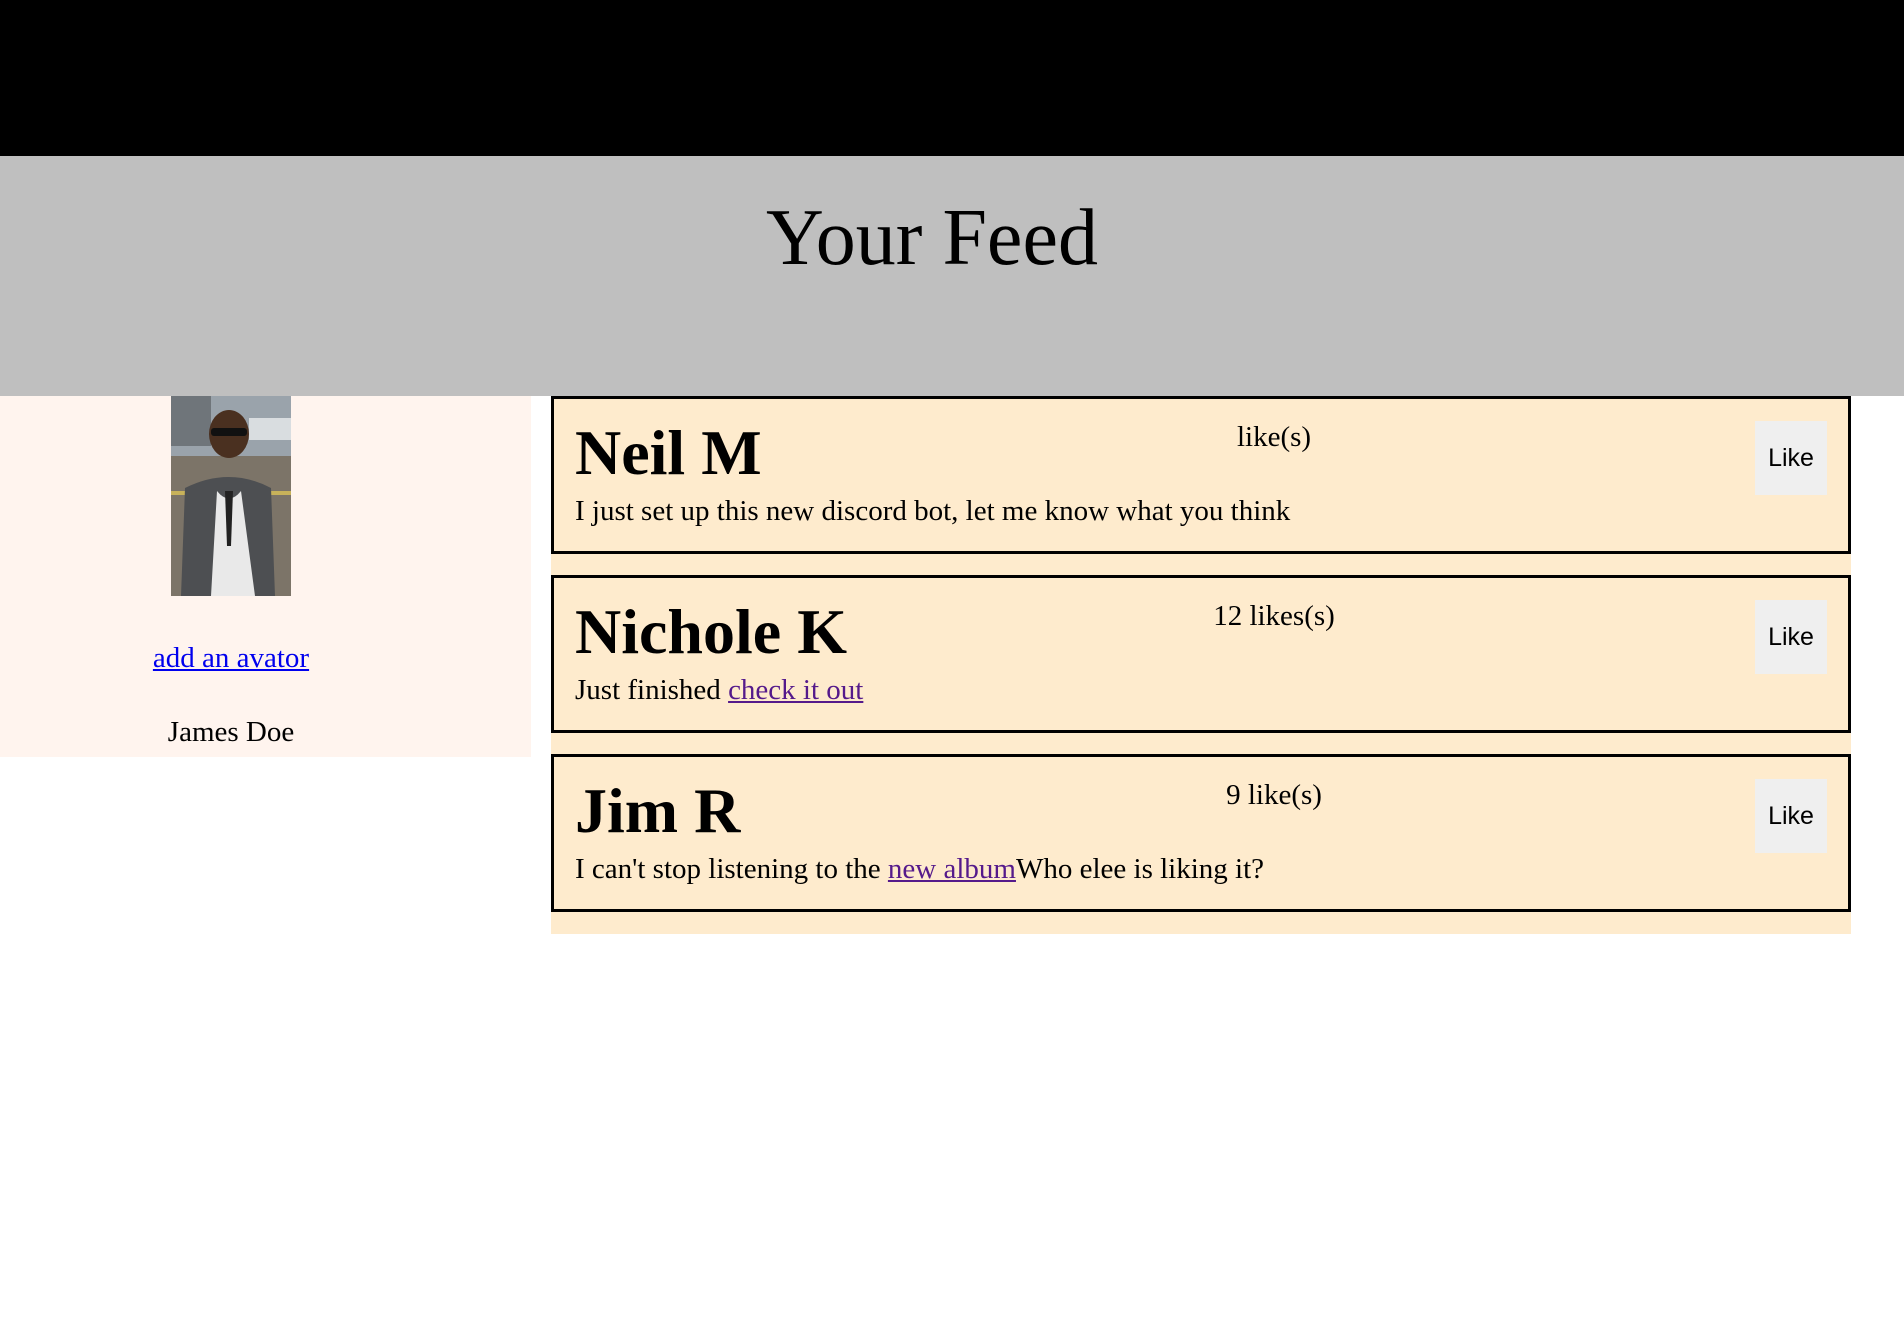 The height and width of the screenshot is (1340, 1904). What do you see at coordinates (231, 658) in the screenshot?
I see `add-avatar-link: add an avator` at bounding box center [231, 658].